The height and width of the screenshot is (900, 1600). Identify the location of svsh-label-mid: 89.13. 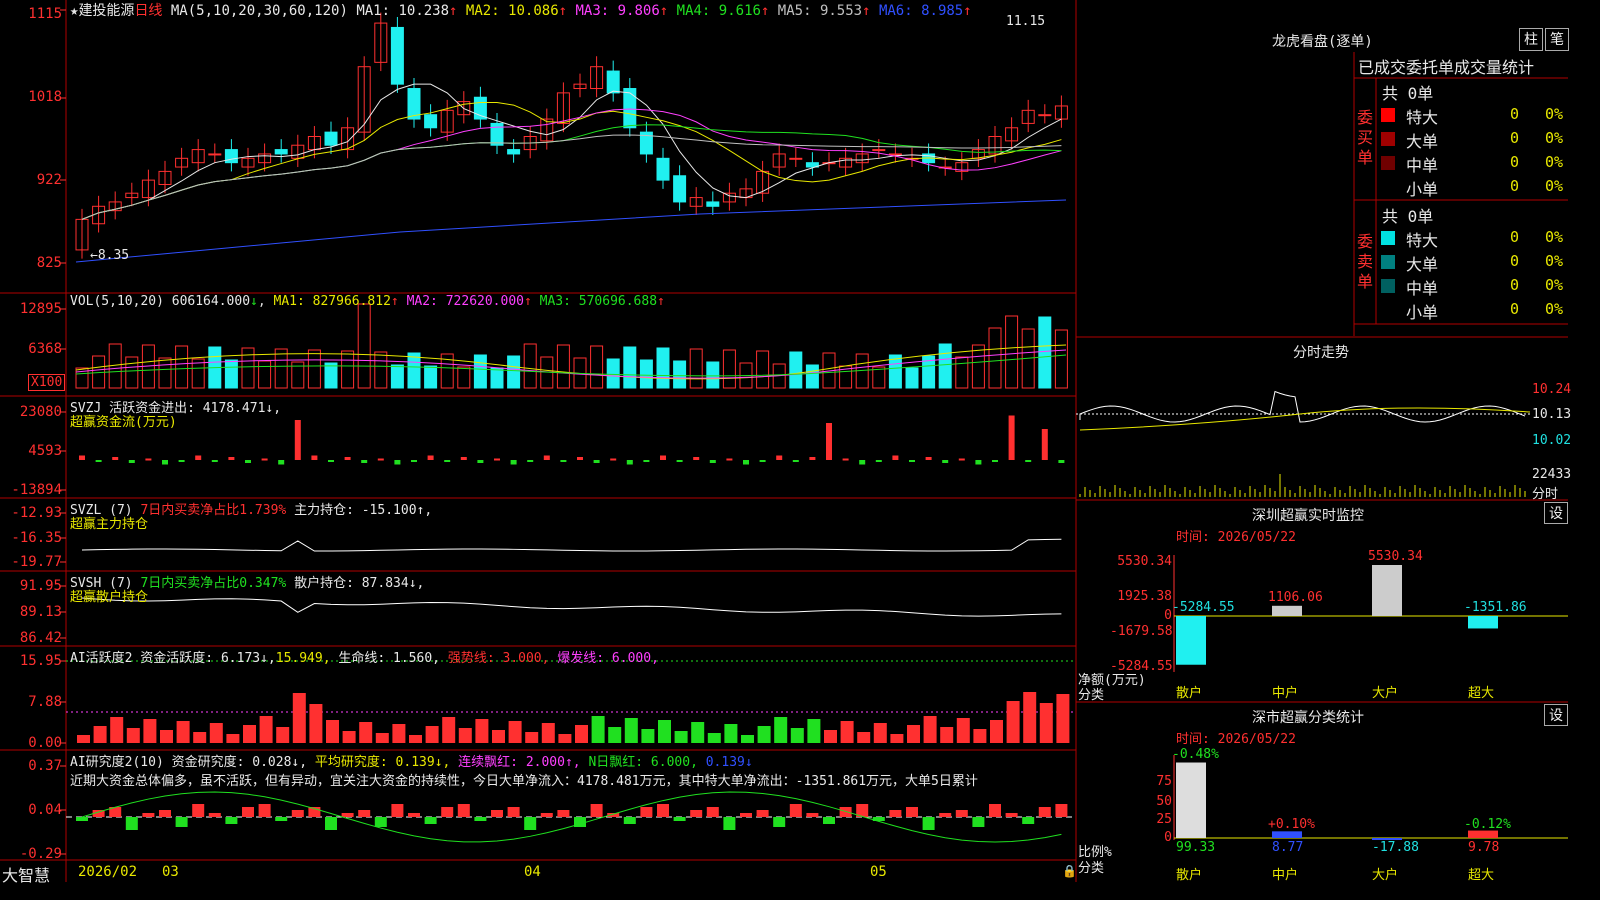
(40, 612).